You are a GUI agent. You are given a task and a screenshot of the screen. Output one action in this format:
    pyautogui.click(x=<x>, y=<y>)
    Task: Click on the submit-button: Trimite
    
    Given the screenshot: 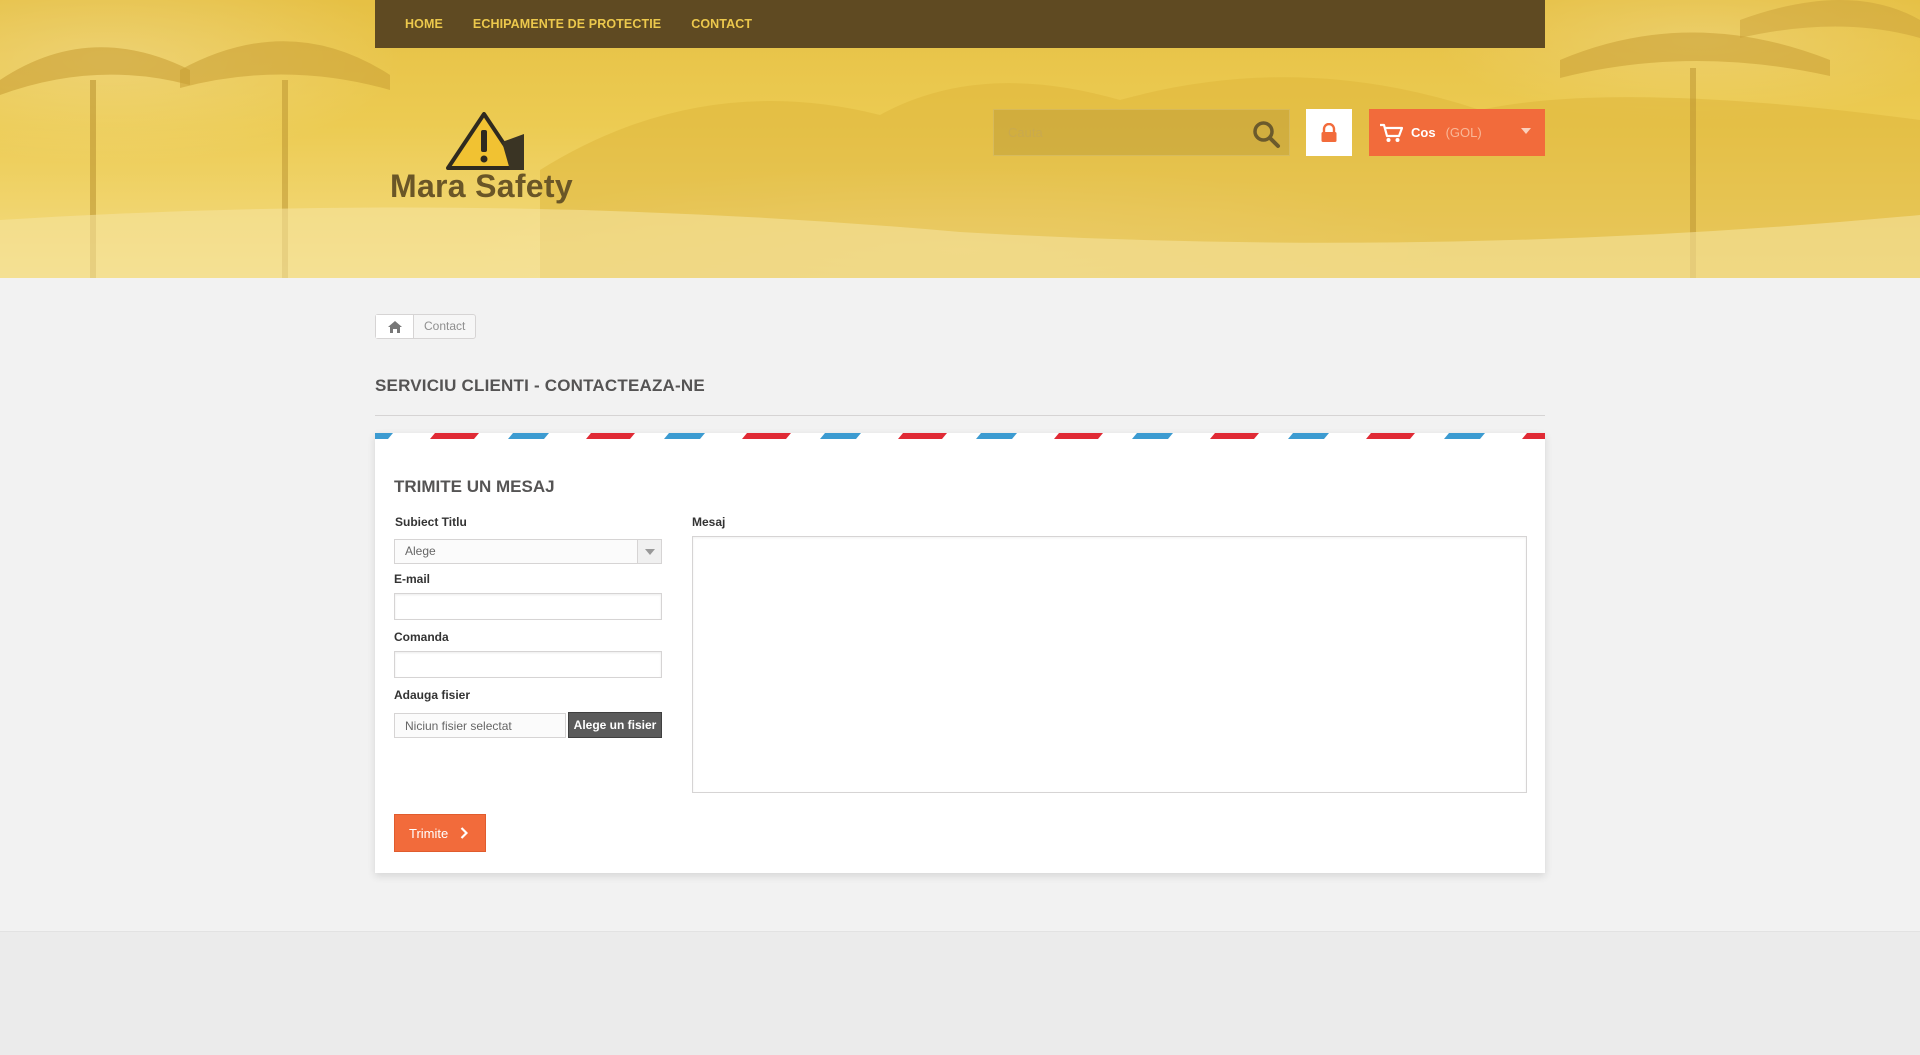 What is the action you would take?
    pyautogui.click(x=440, y=833)
    